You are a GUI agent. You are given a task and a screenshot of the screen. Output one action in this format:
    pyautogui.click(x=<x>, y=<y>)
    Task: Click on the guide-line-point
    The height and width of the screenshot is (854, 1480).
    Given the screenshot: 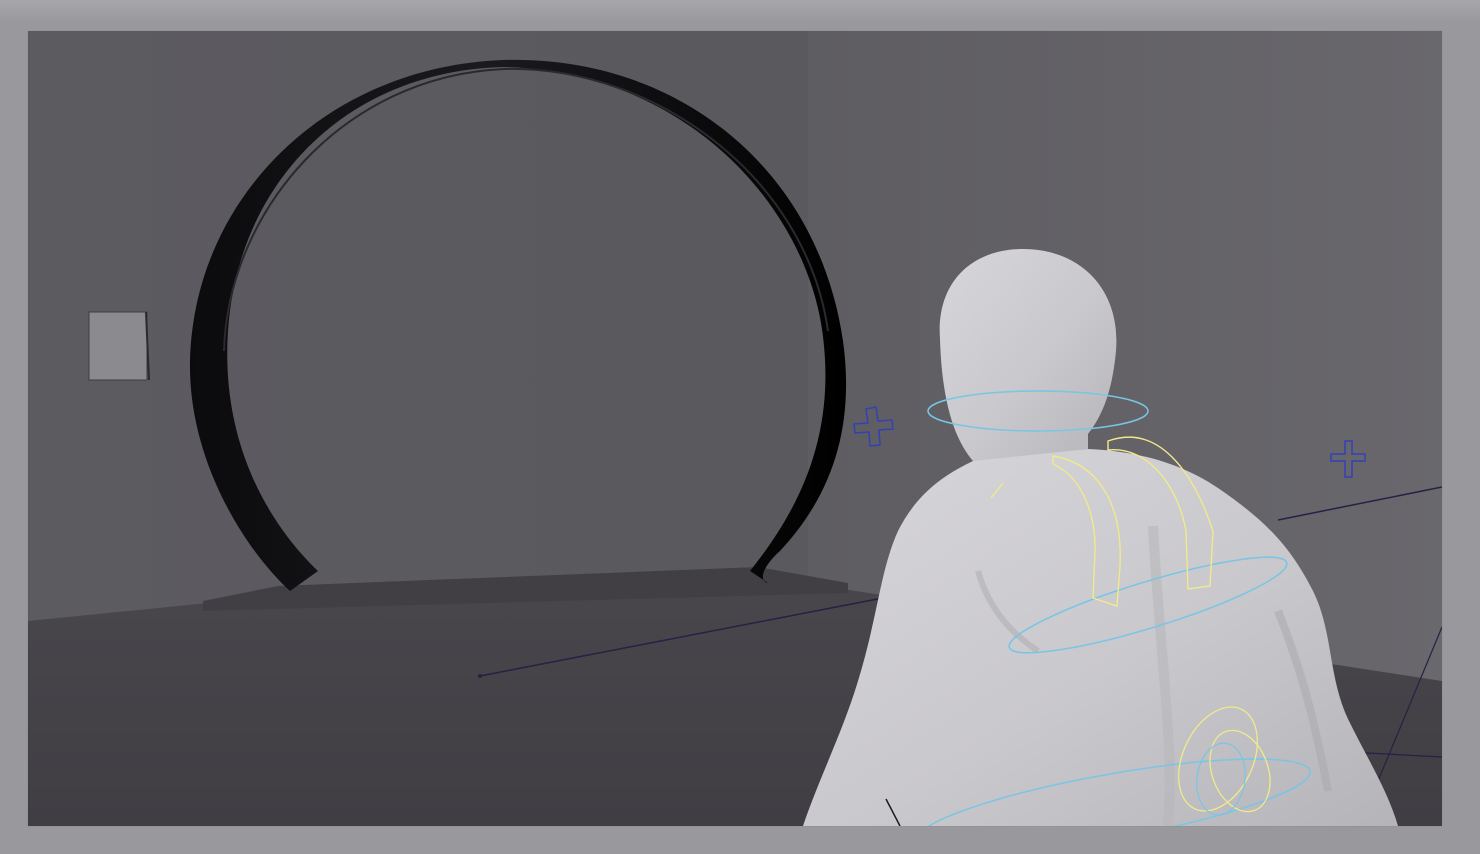 What is the action you would take?
    pyautogui.click(x=480, y=676)
    